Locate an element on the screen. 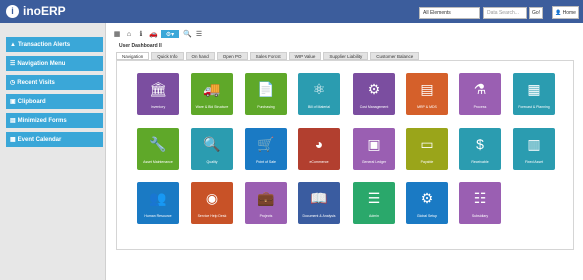  tile-label: General Ledger is located at coordinates (374, 162).